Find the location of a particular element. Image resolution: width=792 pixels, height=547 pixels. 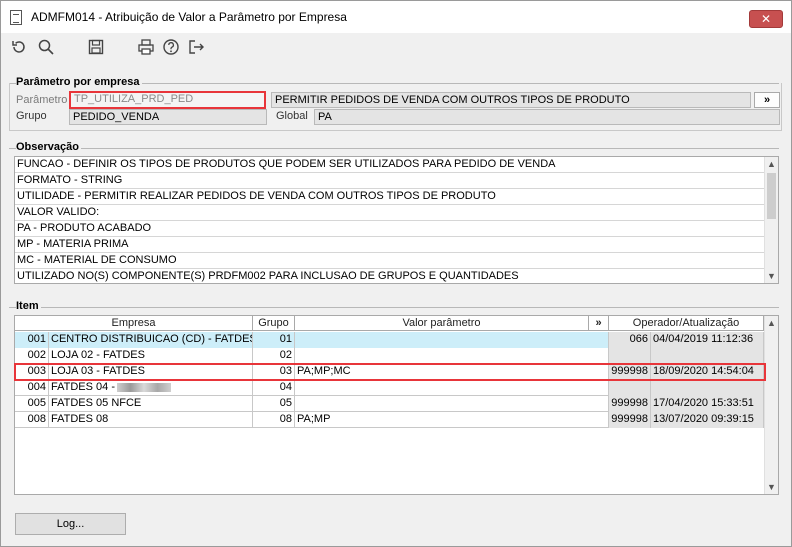

redacted-text is located at coordinates (143, 387).